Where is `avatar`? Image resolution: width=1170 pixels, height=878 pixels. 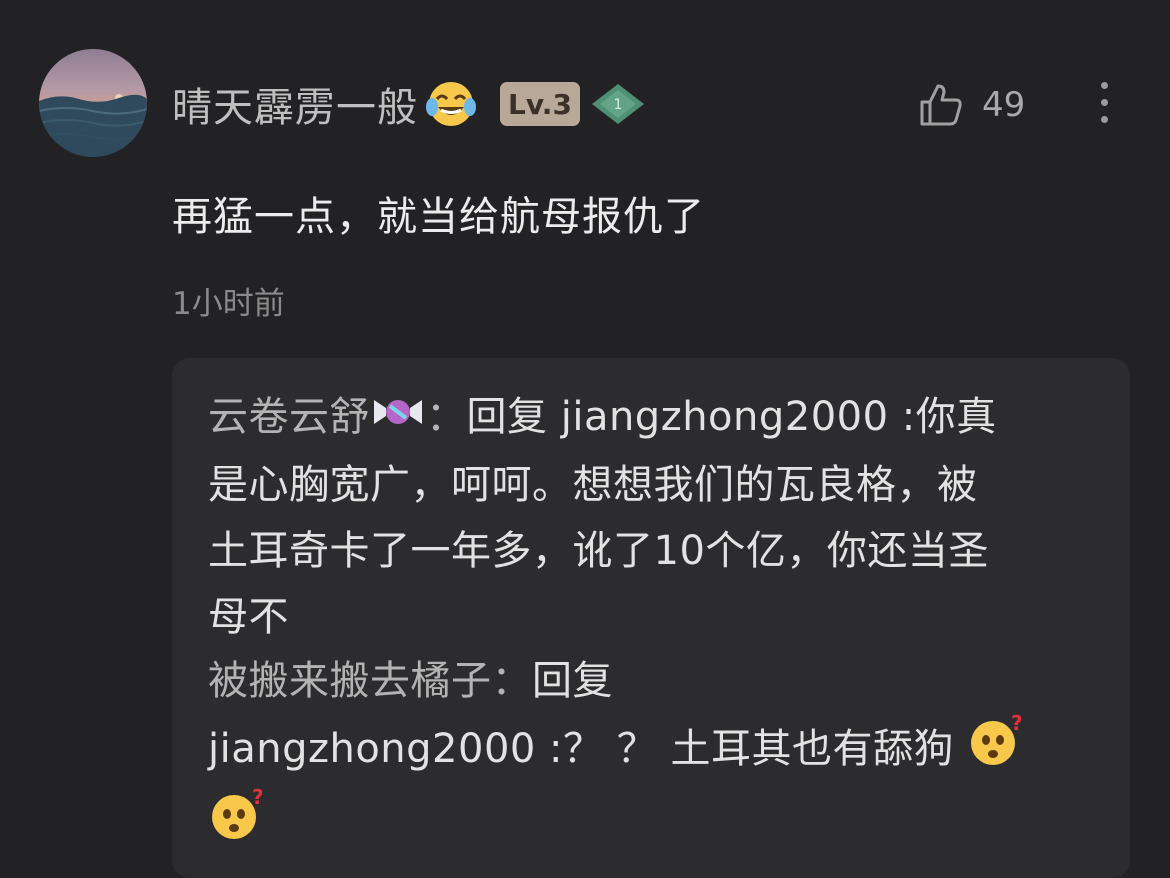 avatar is located at coordinates (93, 103).